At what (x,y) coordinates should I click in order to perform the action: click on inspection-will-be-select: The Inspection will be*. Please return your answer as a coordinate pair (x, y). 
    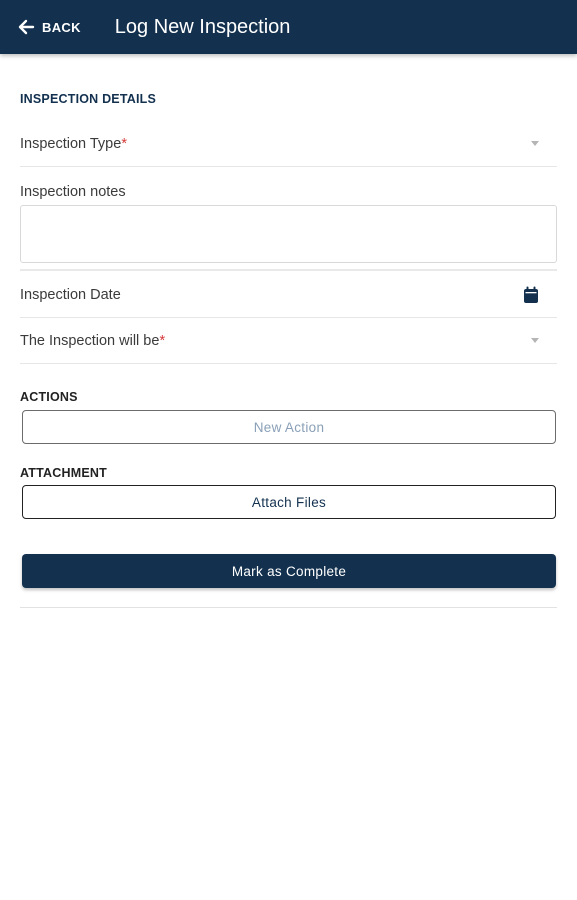
    Looking at the image, I should click on (288, 341).